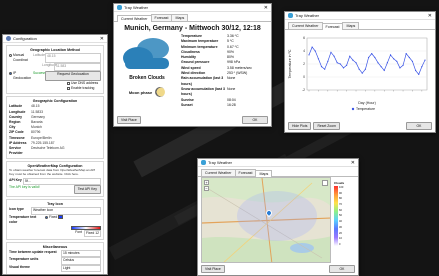 The width and height of the screenshot is (439, 276). Describe the element at coordinates (55, 261) in the screenshot. I see `units-row: Temperature units Celsius` at that location.